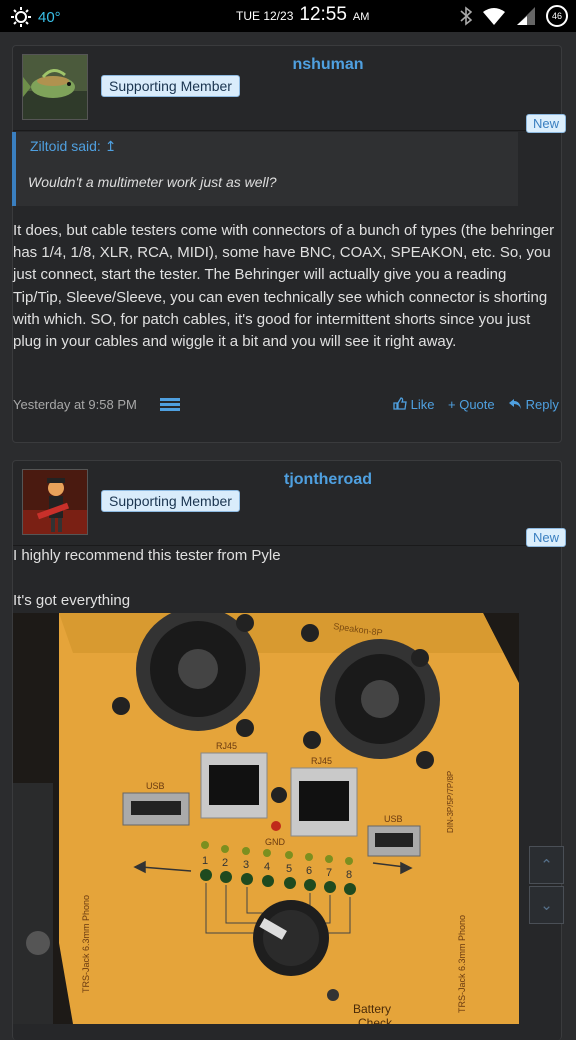 The height and width of the screenshot is (1040, 576). What do you see at coordinates (289, 869) in the screenshot?
I see `pin-label-5: 5` at bounding box center [289, 869].